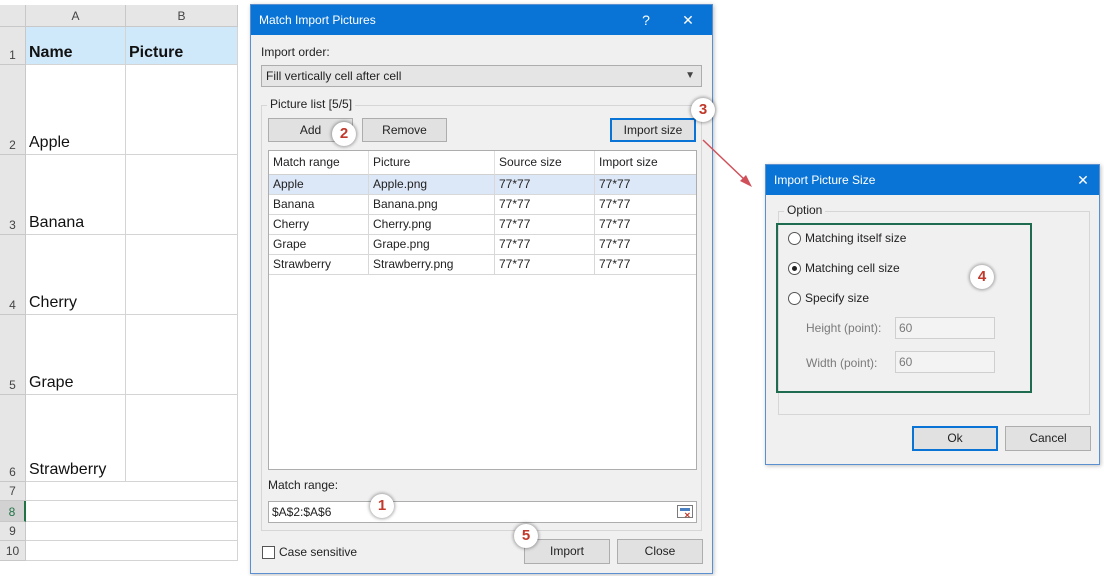 This screenshot has width=1104, height=576. What do you see at coordinates (76, 46) in the screenshot?
I see `cell-a1: Name` at bounding box center [76, 46].